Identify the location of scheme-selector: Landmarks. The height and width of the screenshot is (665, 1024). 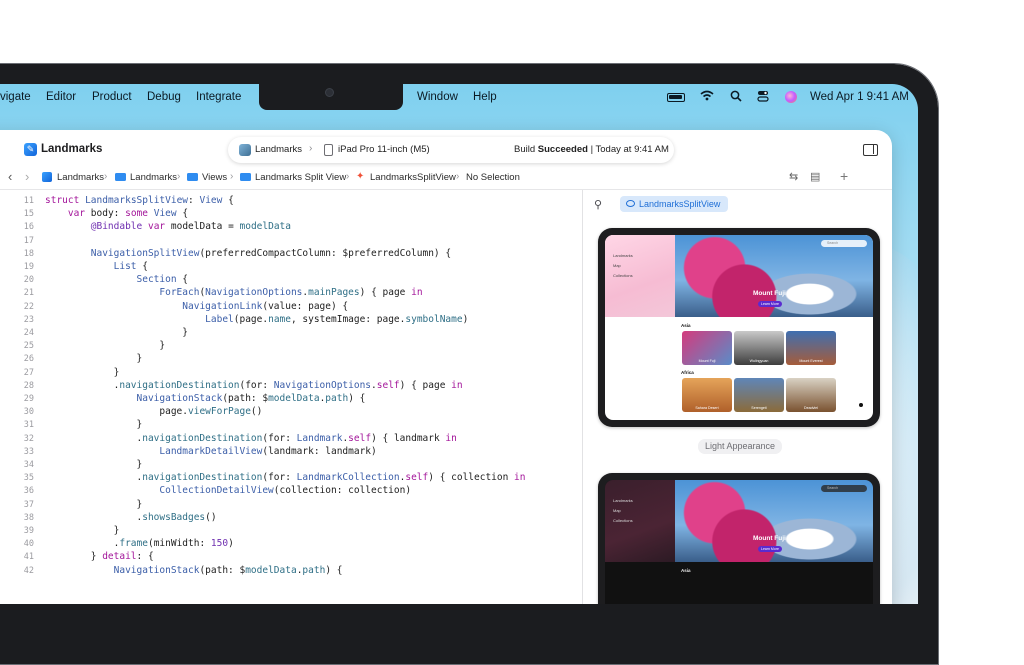
(278, 149).